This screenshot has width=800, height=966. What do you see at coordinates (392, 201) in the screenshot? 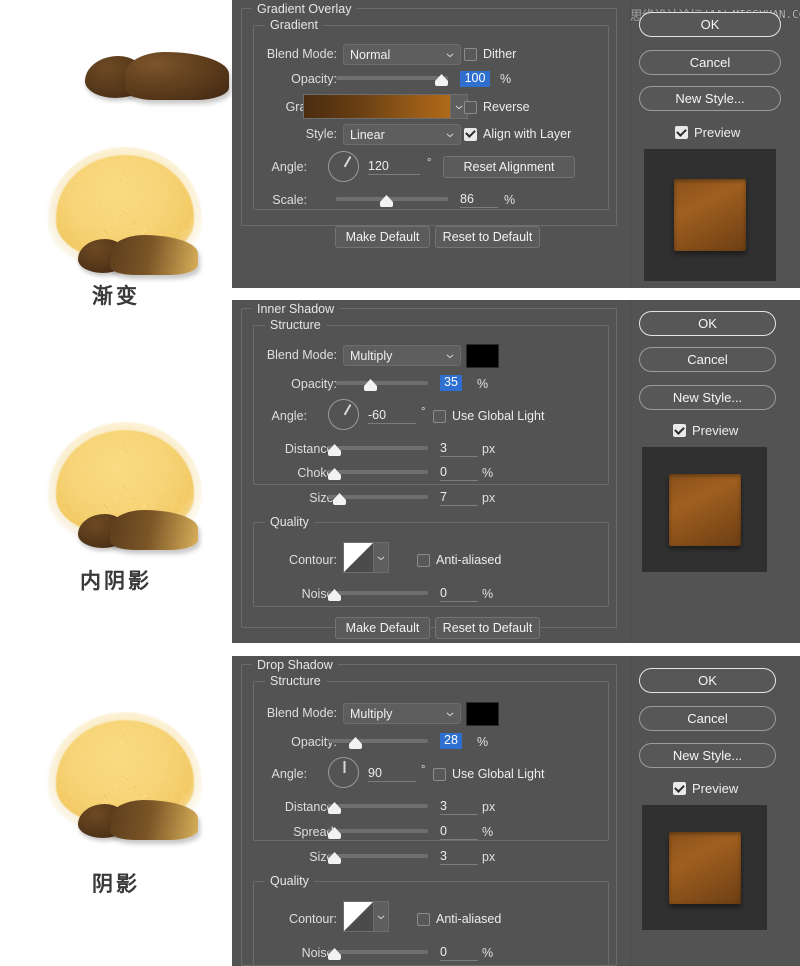
I see `scale-slider` at bounding box center [392, 201].